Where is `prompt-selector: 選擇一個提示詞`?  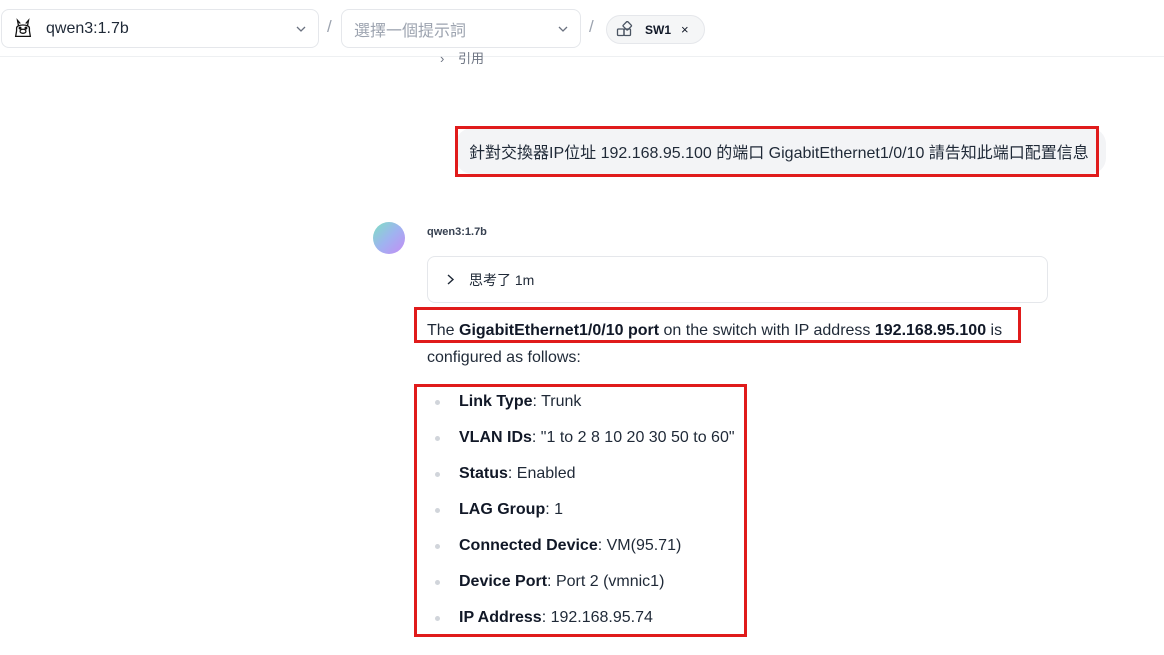
prompt-selector: 選擇一個提示詞 is located at coordinates (461, 28).